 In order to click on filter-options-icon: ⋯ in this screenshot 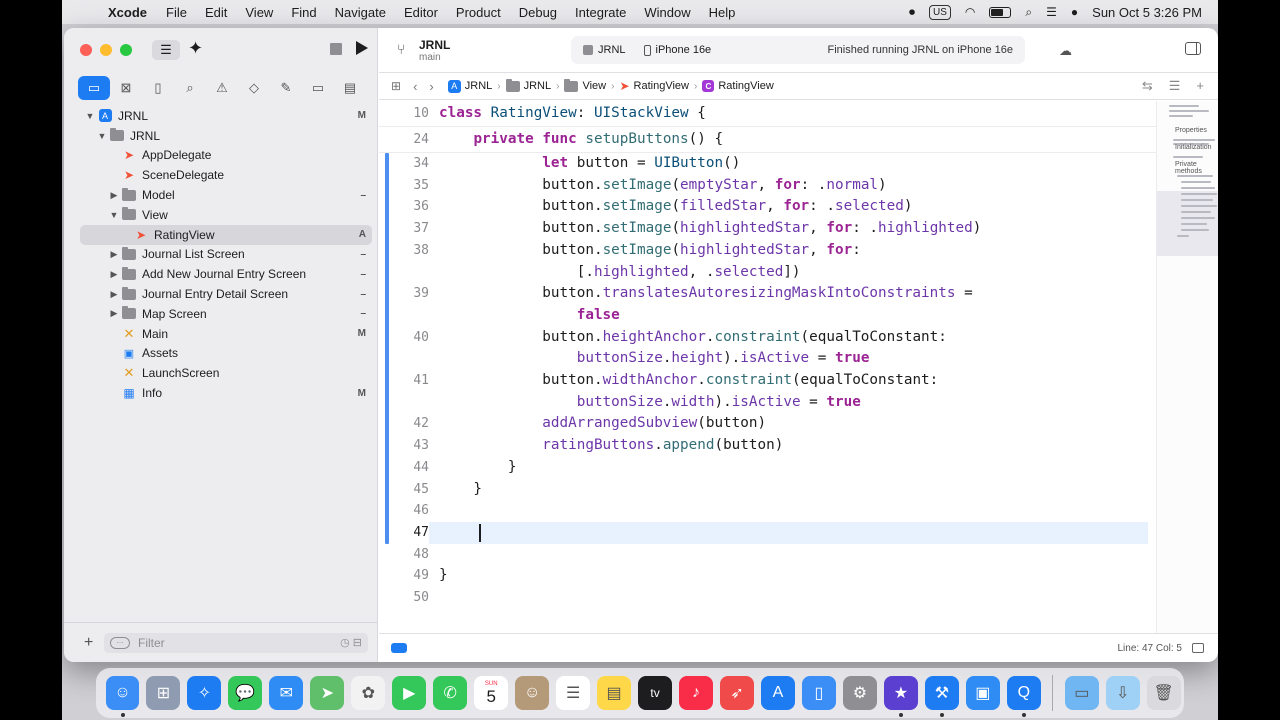, I will do `click(120, 642)`.